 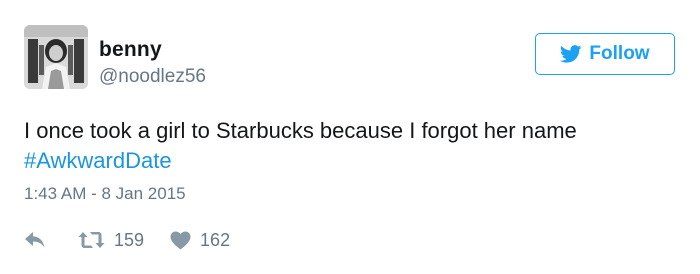 What do you see at coordinates (105, 194) in the screenshot?
I see `tweet-timestamp: 1:43 AM - 8 Jan 2015` at bounding box center [105, 194].